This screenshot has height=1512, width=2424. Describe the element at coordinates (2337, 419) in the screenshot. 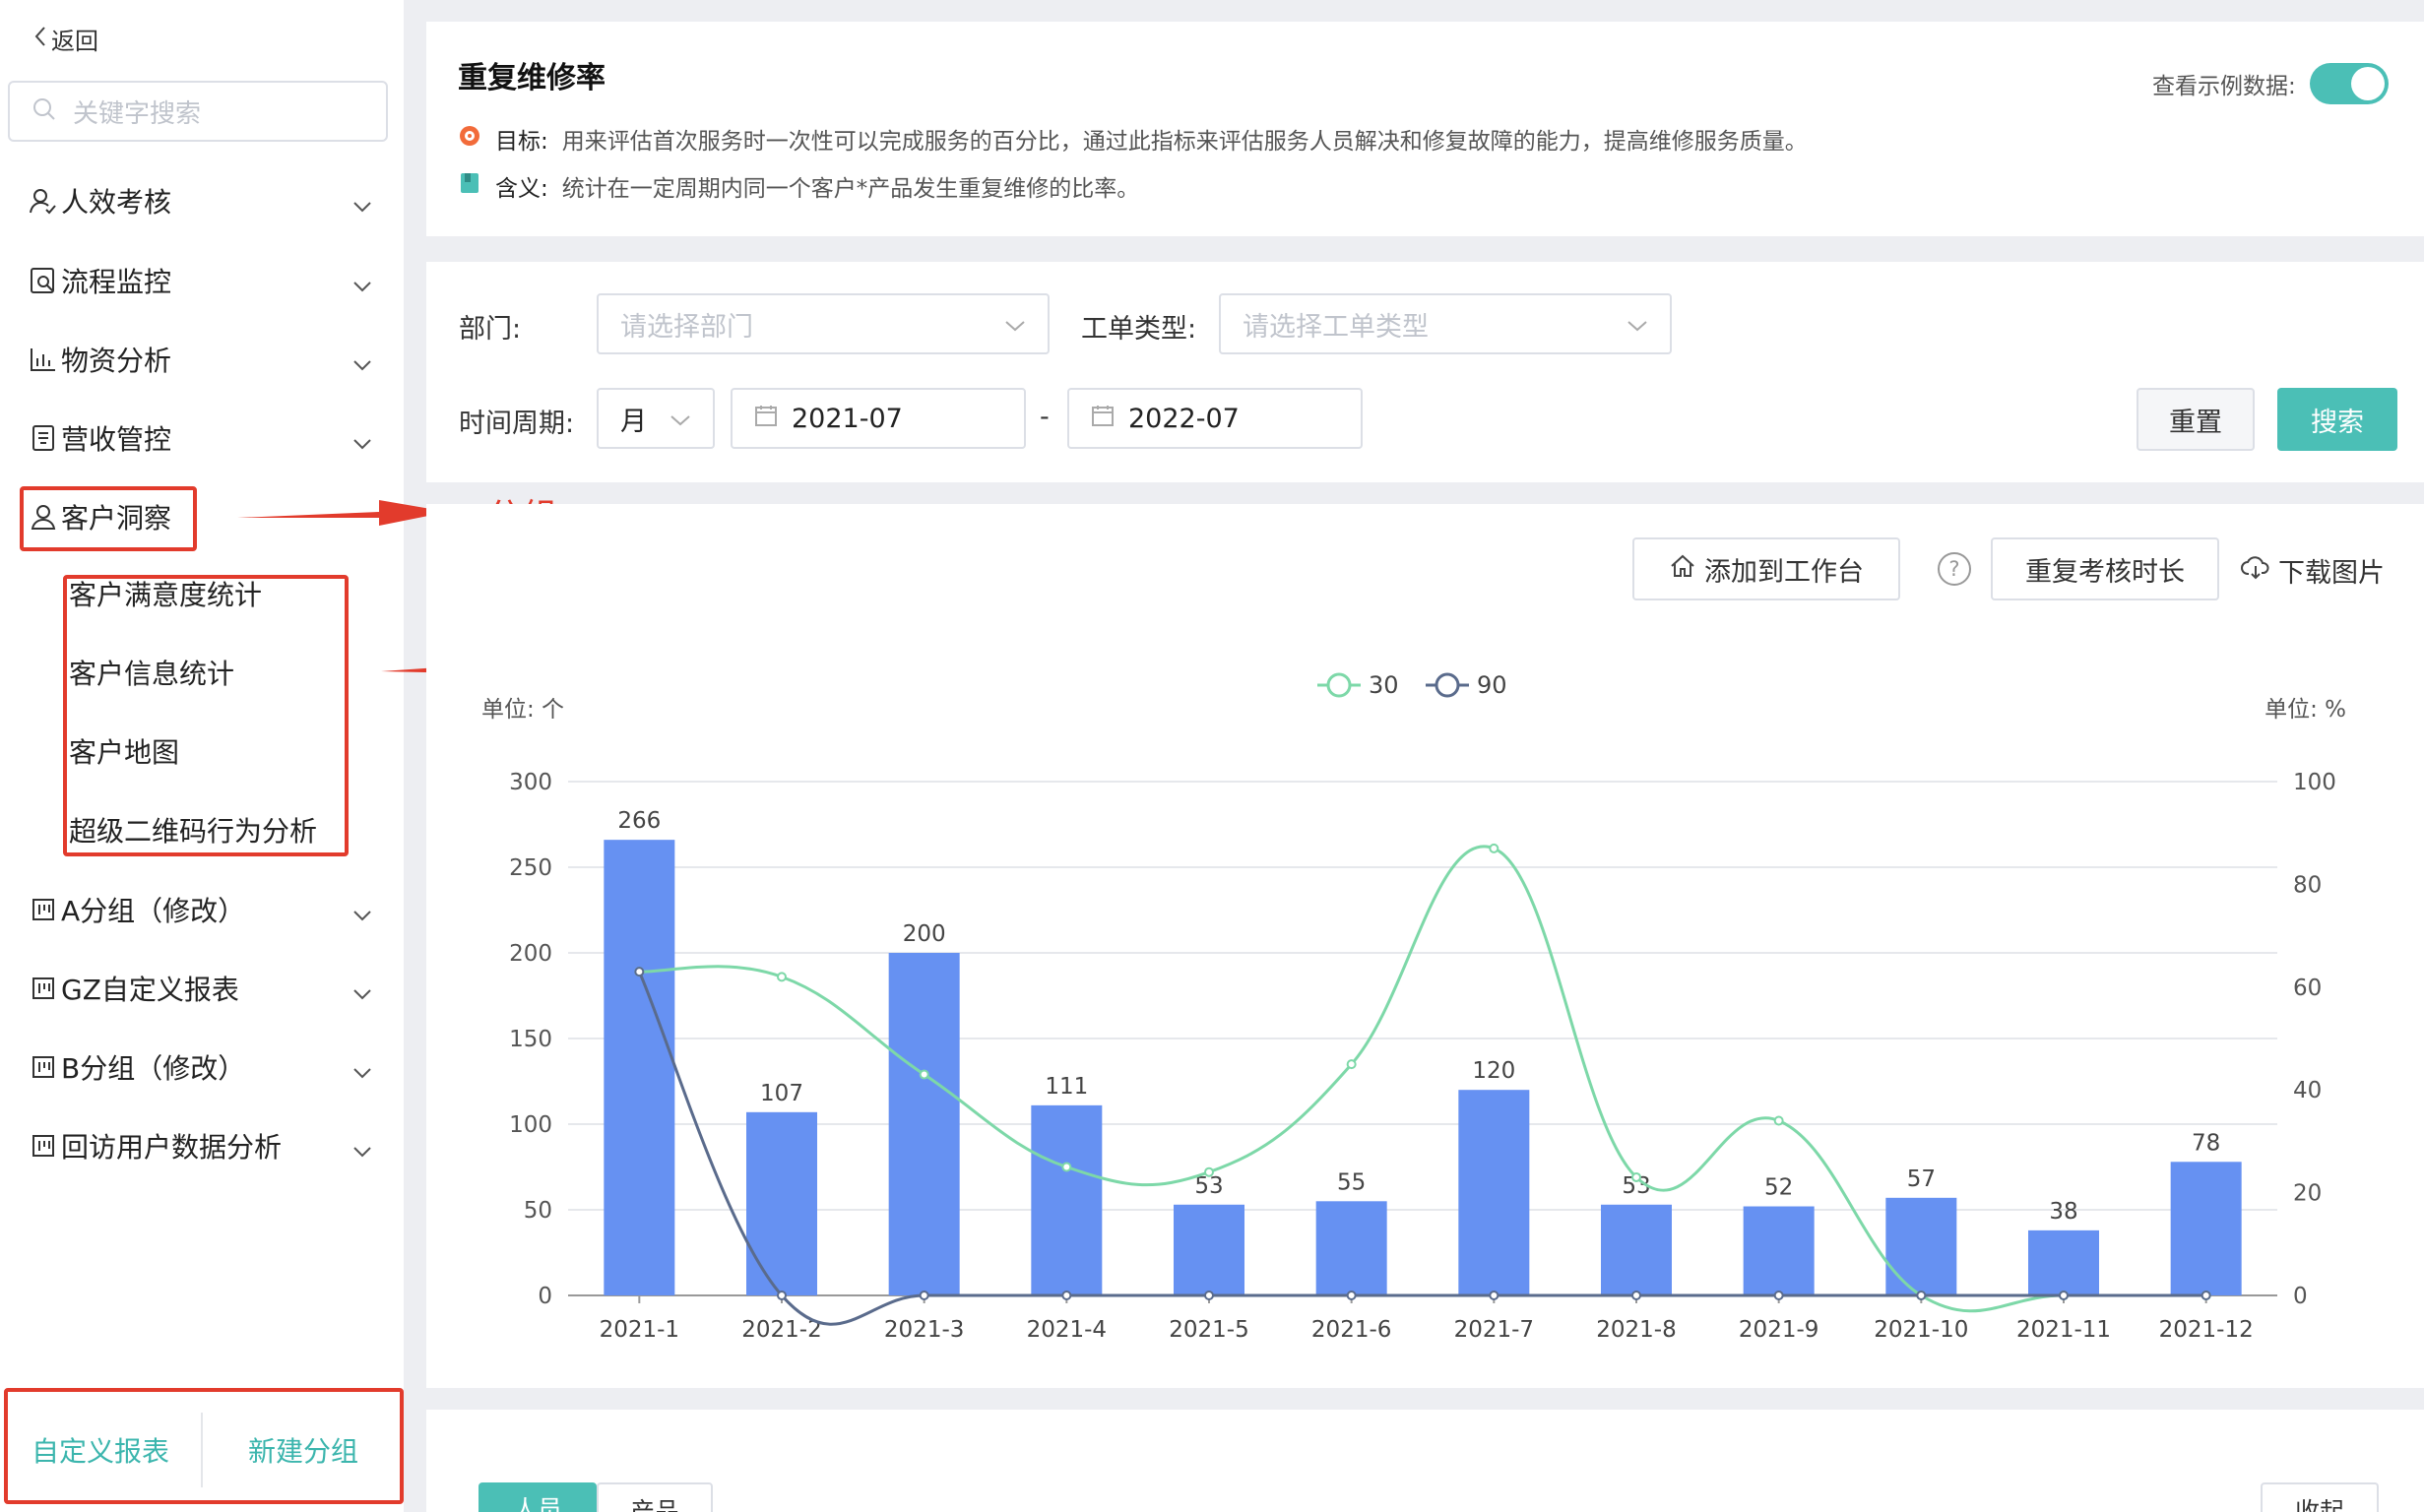

I see `search-button: 搜索` at that location.